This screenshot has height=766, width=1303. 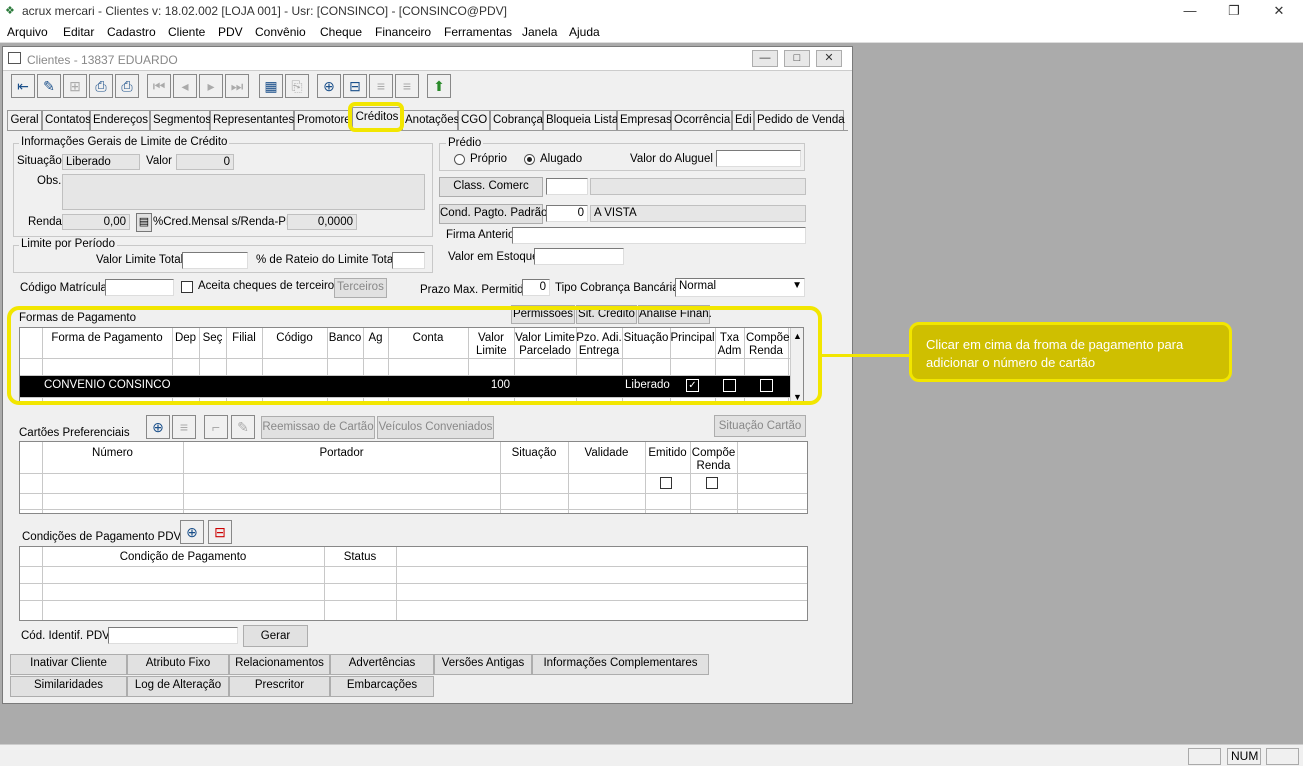 I want to click on tab-ocorrencia: Ocorrência, so click(x=701, y=120).